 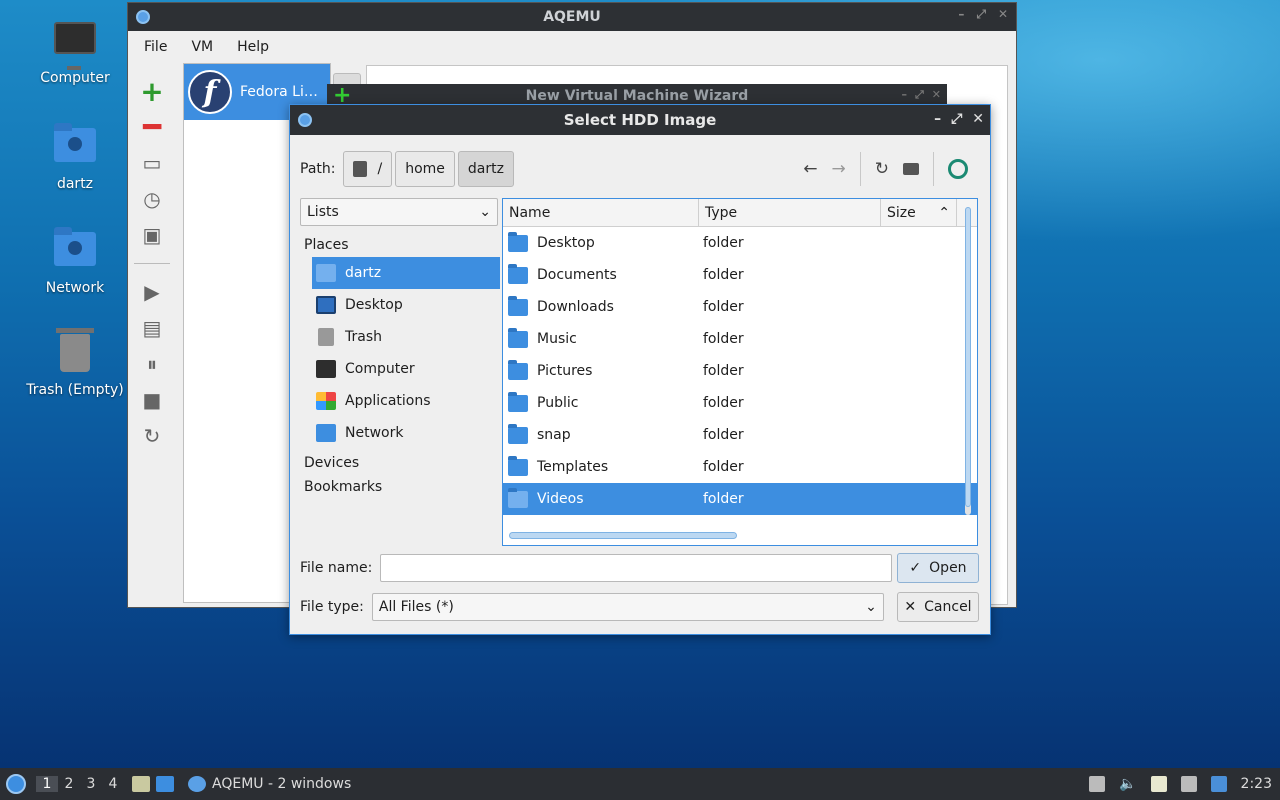 I want to click on sidebar-view-select: Lists ⌄, so click(x=399, y=212).